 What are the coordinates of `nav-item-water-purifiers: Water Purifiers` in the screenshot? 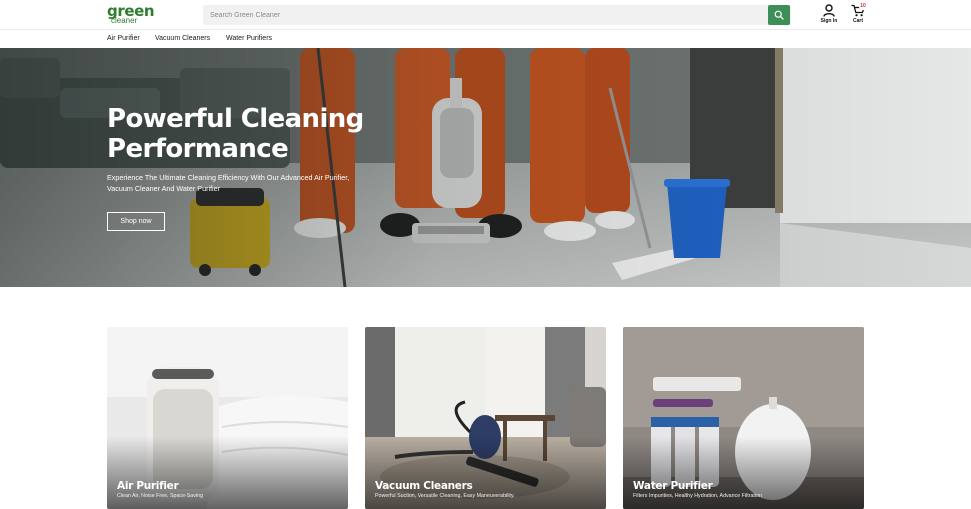 It's located at (249, 38).